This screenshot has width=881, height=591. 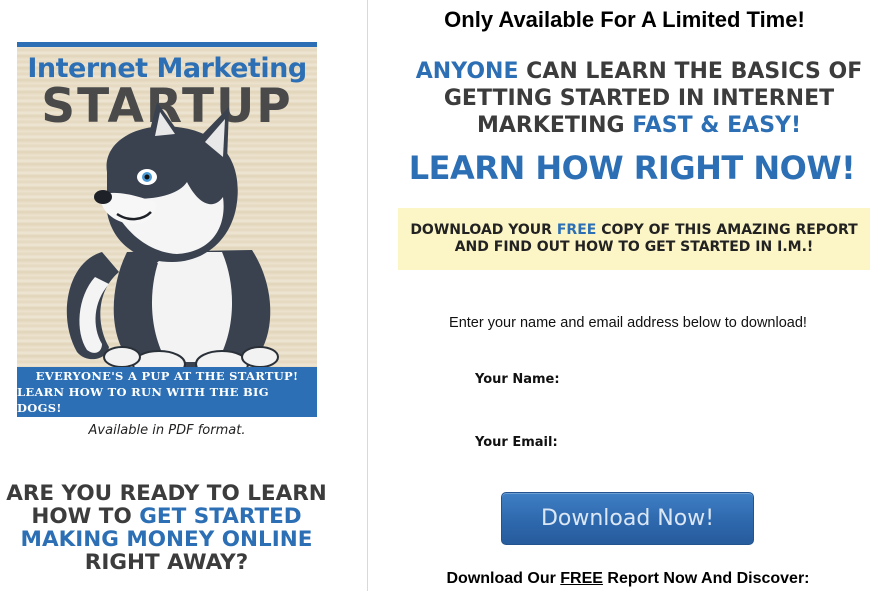 What do you see at coordinates (707, 443) in the screenshot?
I see `email-field` at bounding box center [707, 443].